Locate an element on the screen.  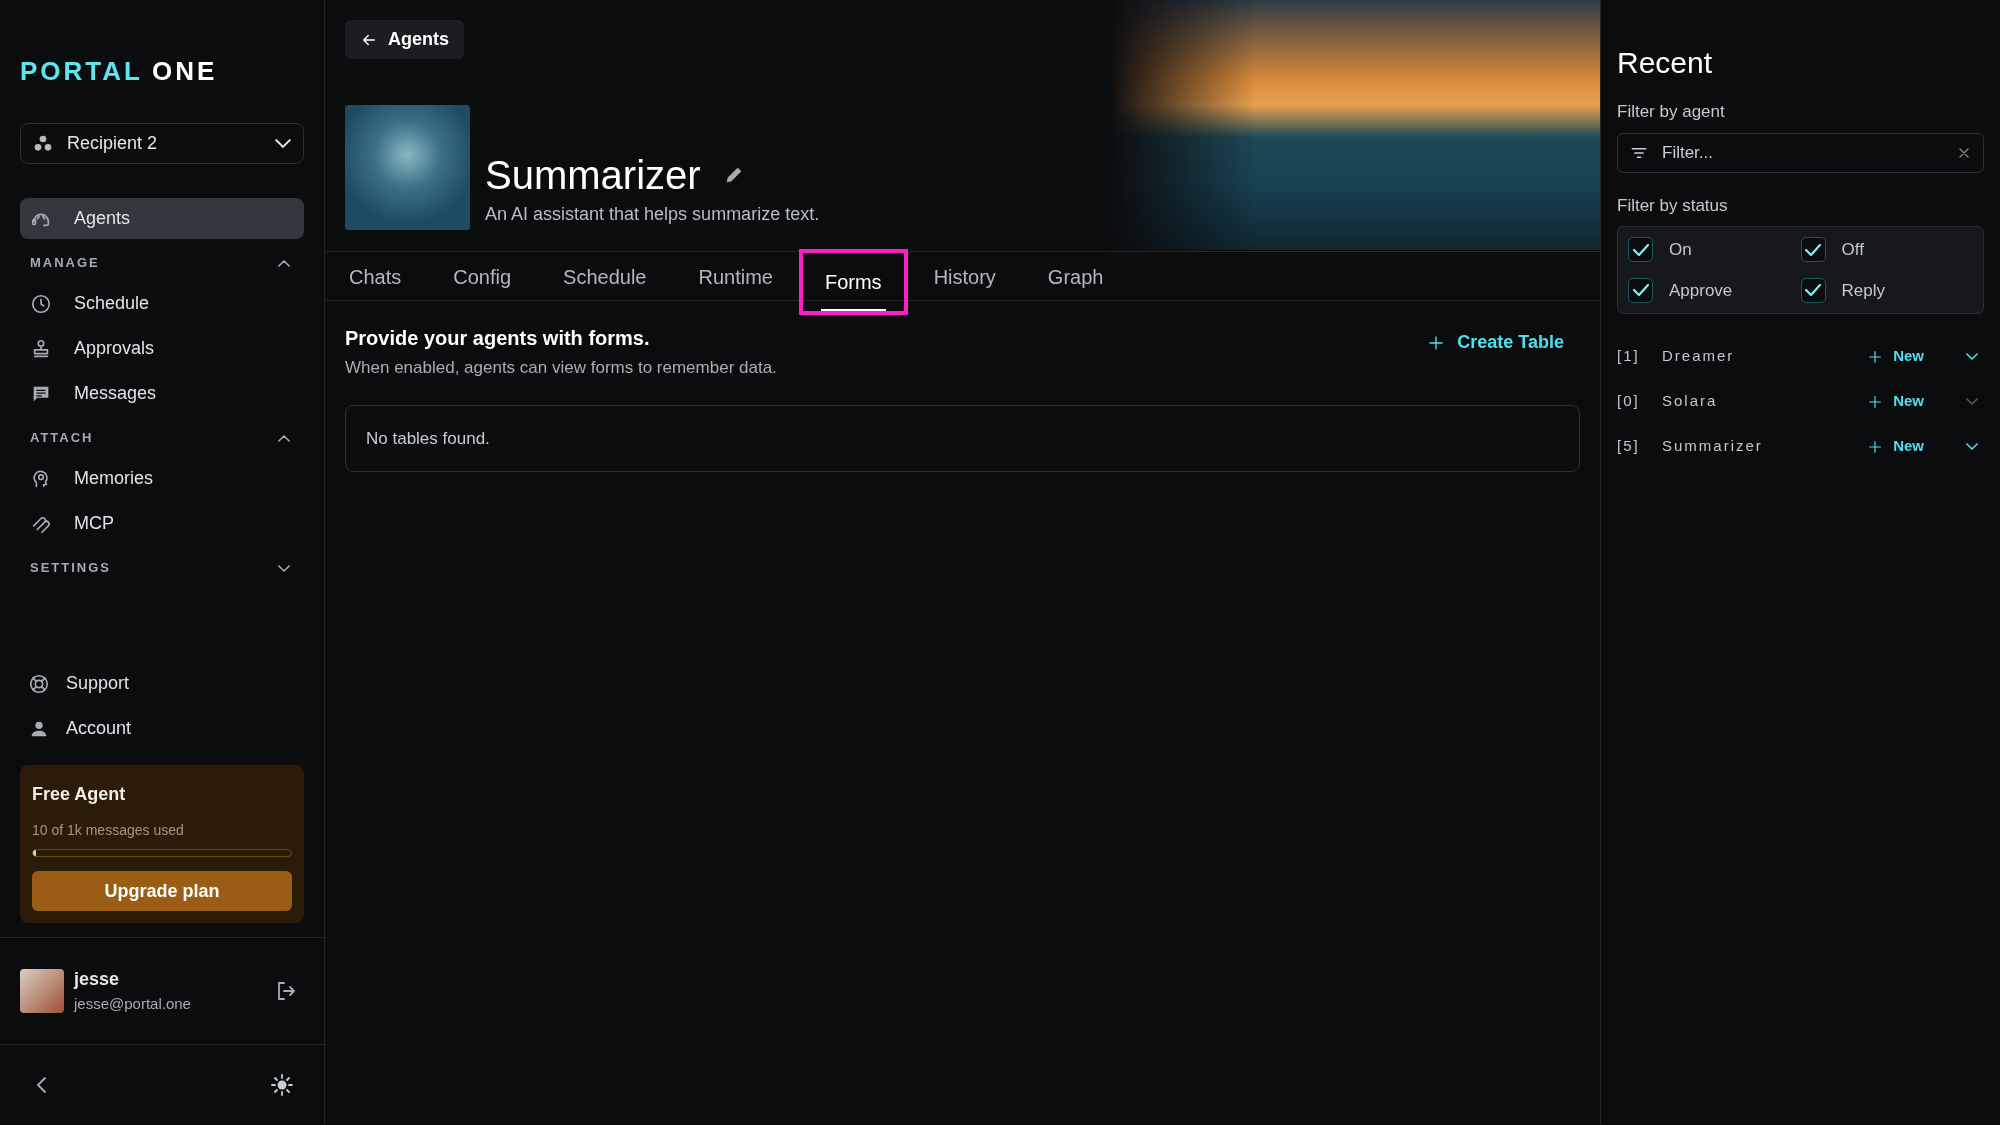
nav-item: Account is located at coordinates (162, 728).